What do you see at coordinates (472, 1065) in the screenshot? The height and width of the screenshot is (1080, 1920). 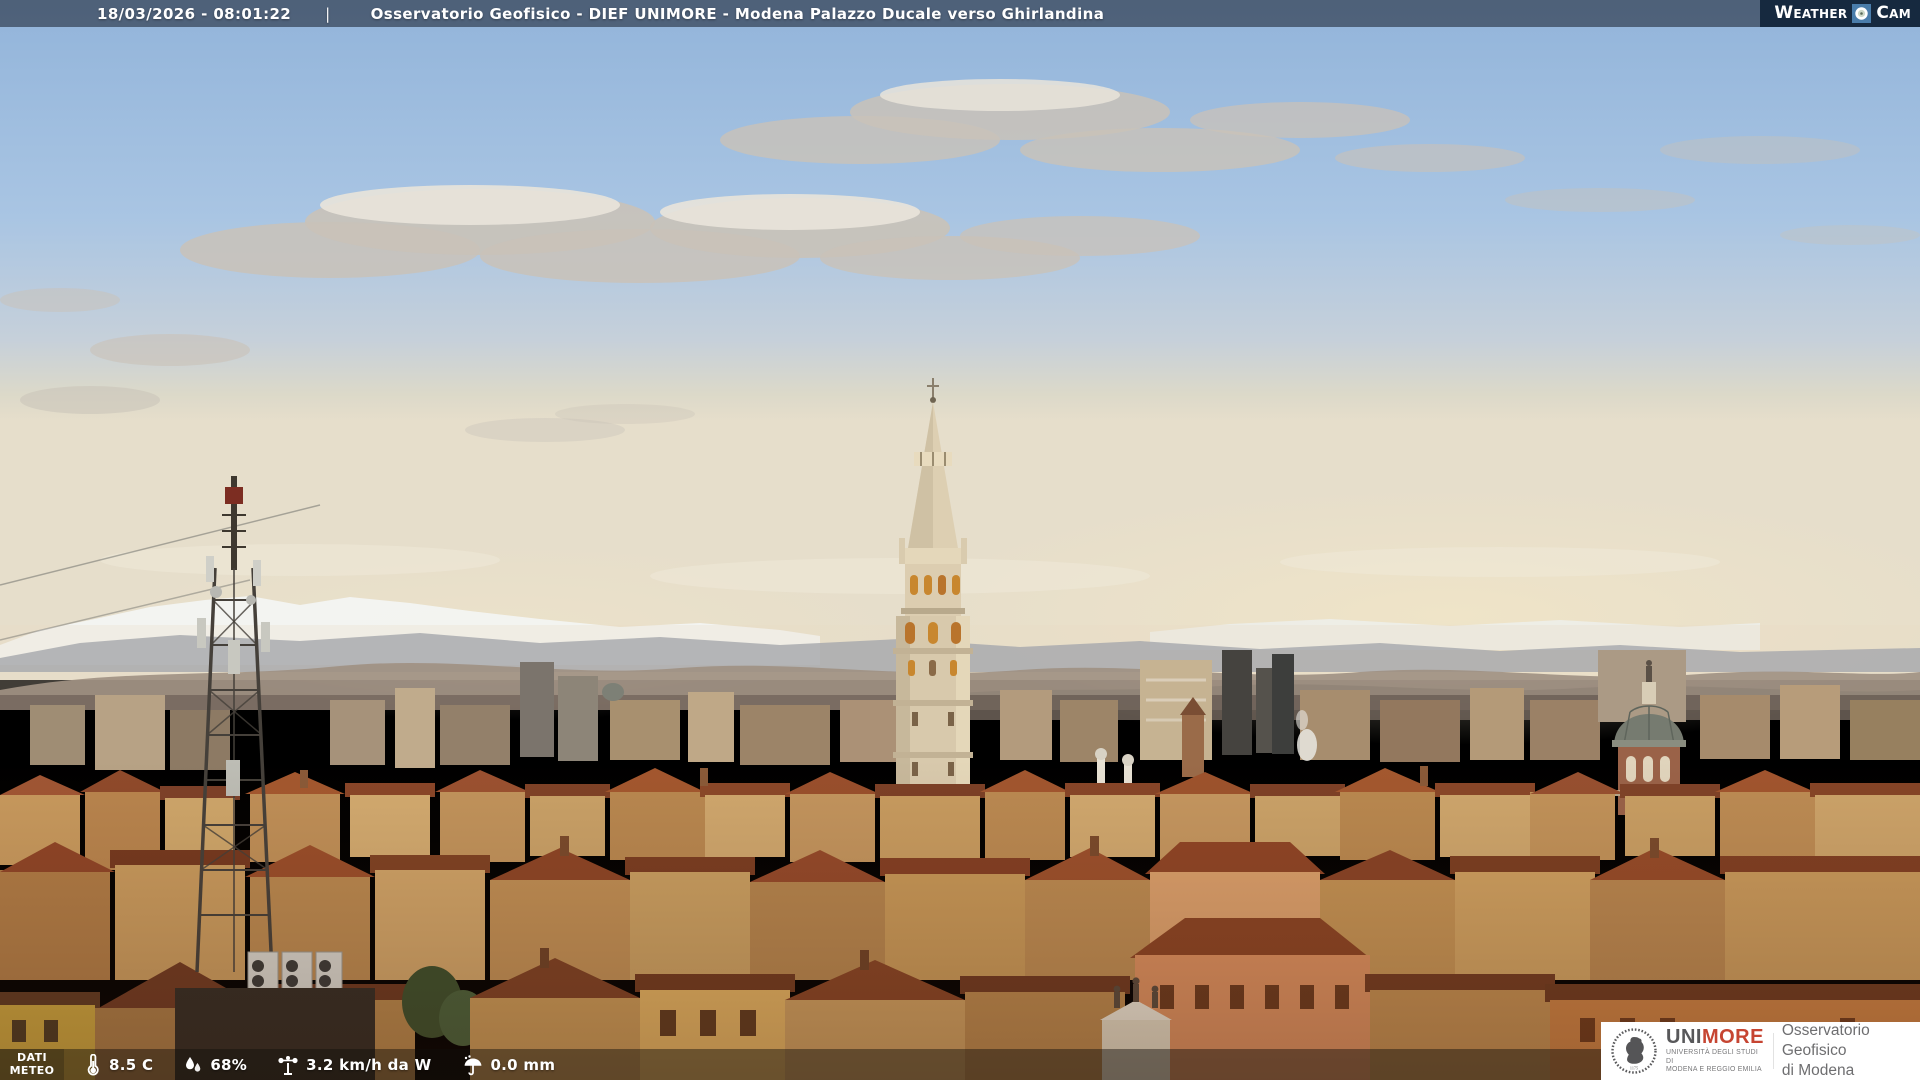 I see `umbrella-rain-icon` at bounding box center [472, 1065].